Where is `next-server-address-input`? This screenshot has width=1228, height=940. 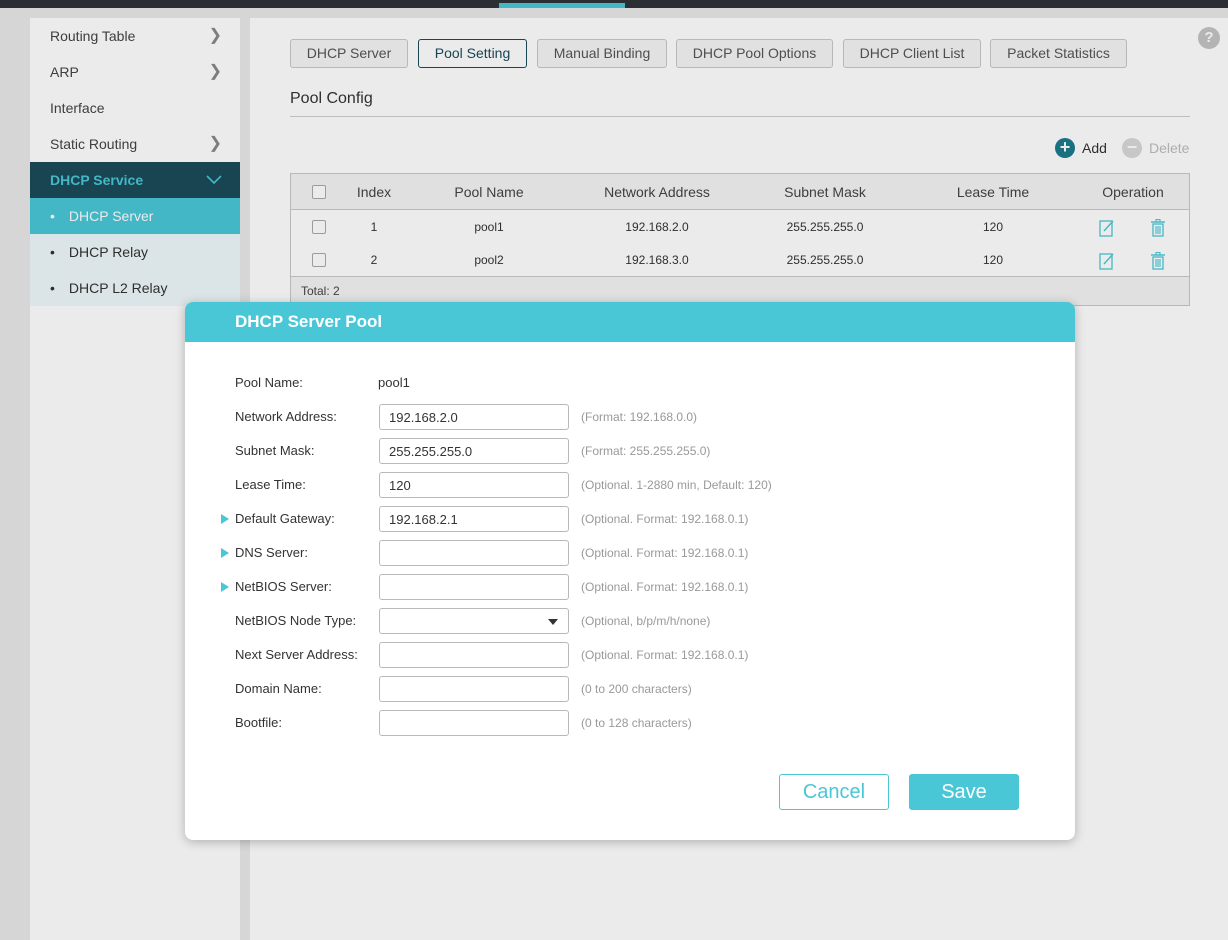
next-server-address-input is located at coordinates (474, 655).